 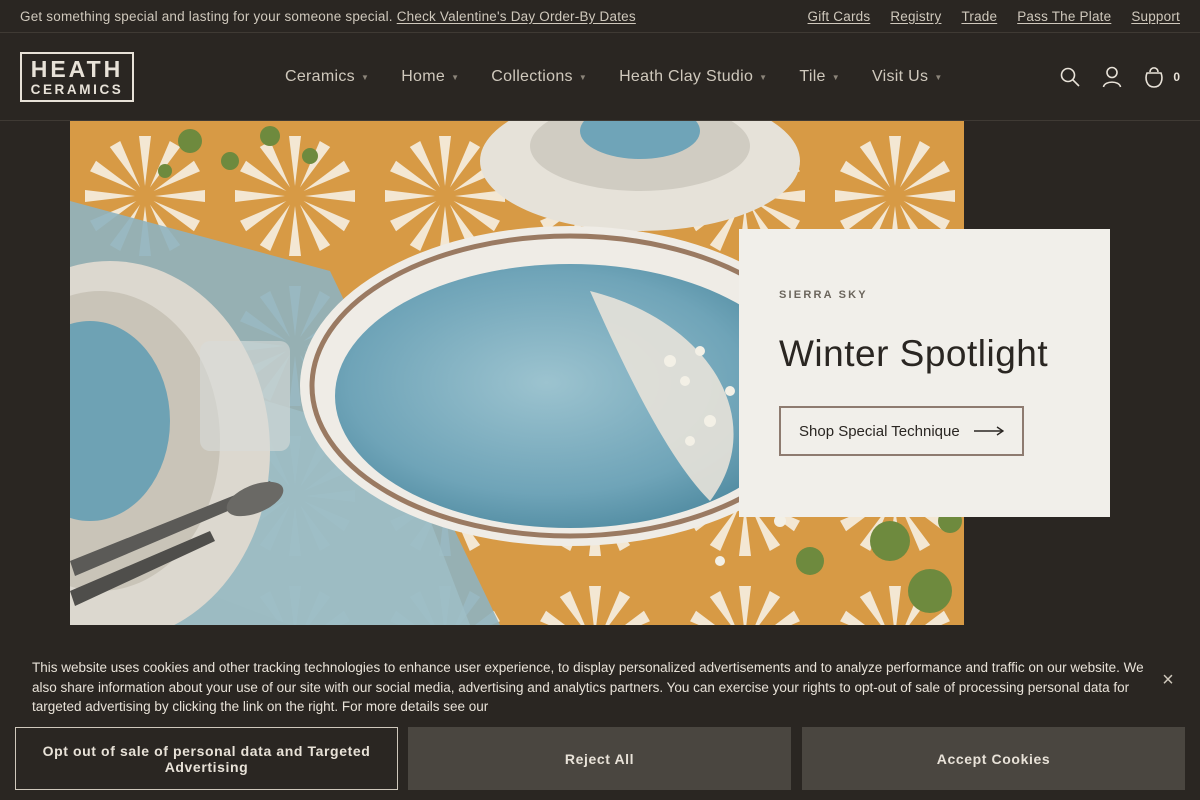 I want to click on logo-line-2: CERAMICS, so click(x=77, y=89).